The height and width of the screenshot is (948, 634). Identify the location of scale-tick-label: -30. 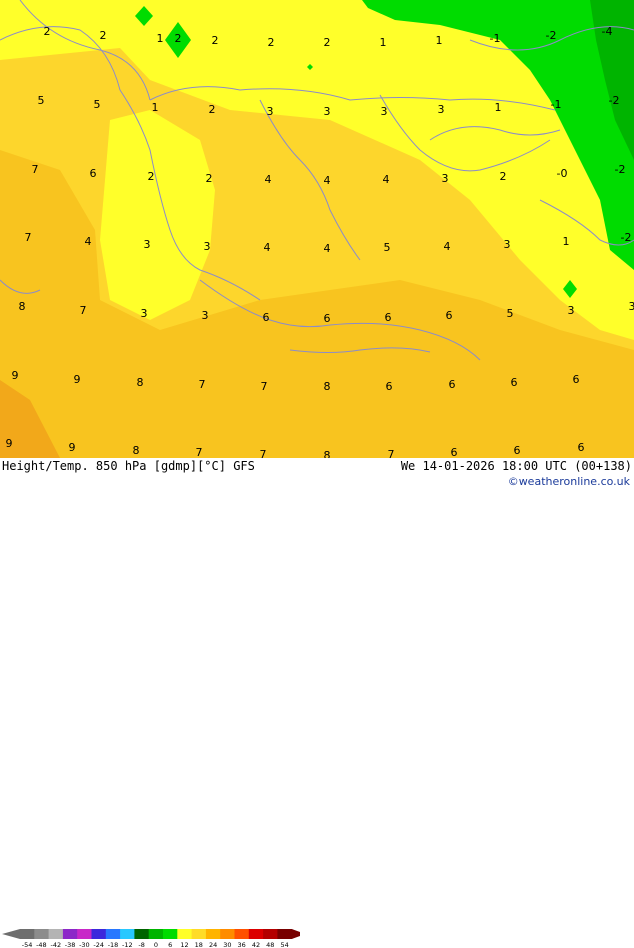
(84, 944).